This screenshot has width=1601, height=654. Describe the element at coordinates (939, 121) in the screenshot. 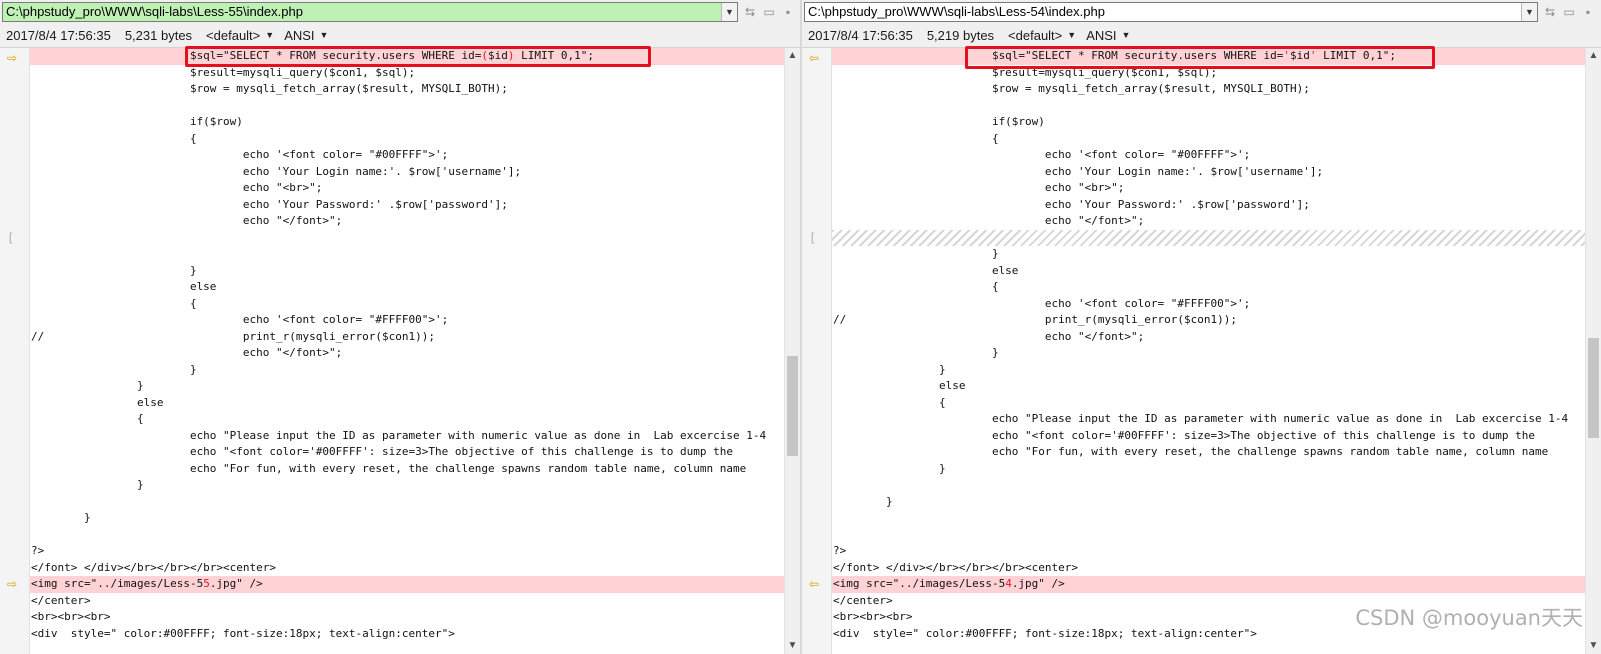

I see `code-line: if($row)` at that location.